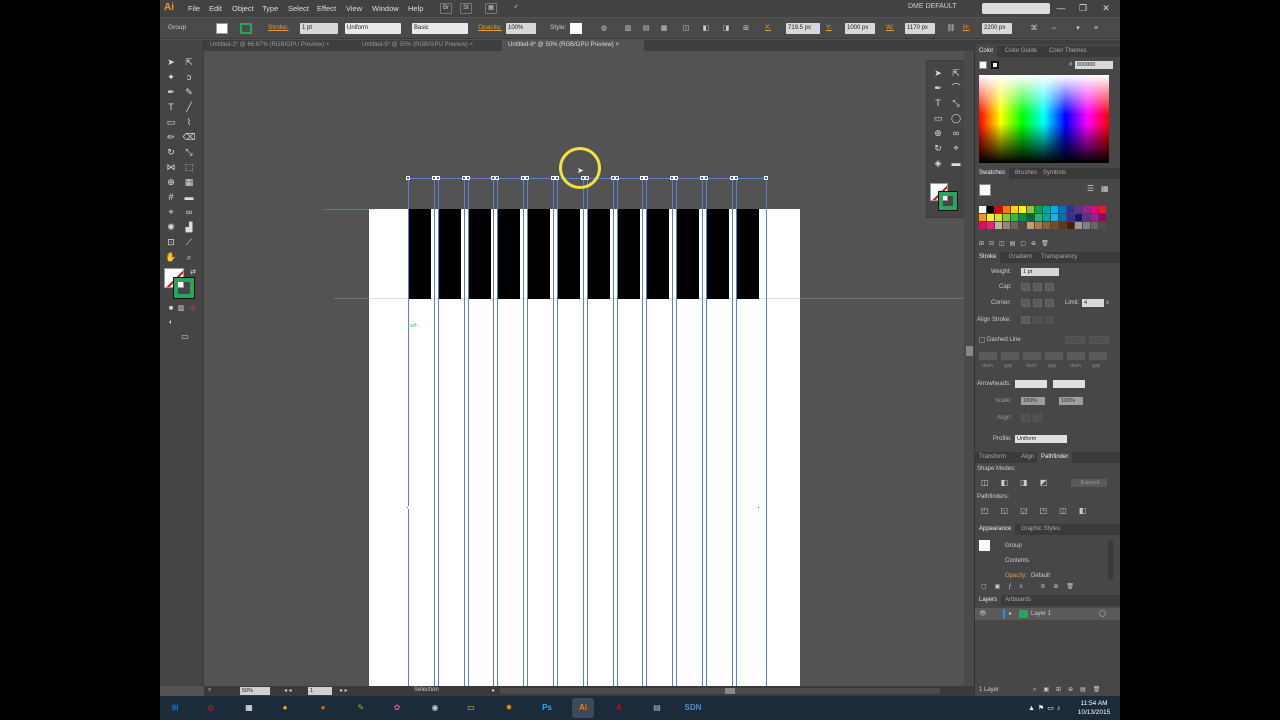 This screenshot has width=1280, height=720. What do you see at coordinates (171, 212) in the screenshot?
I see `eyedropper-tool-icon: ⌖` at bounding box center [171, 212].